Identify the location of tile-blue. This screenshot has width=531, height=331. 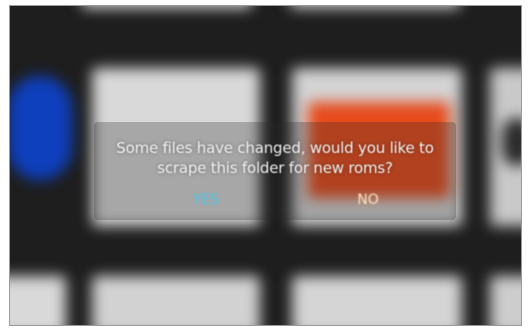
(41, 128).